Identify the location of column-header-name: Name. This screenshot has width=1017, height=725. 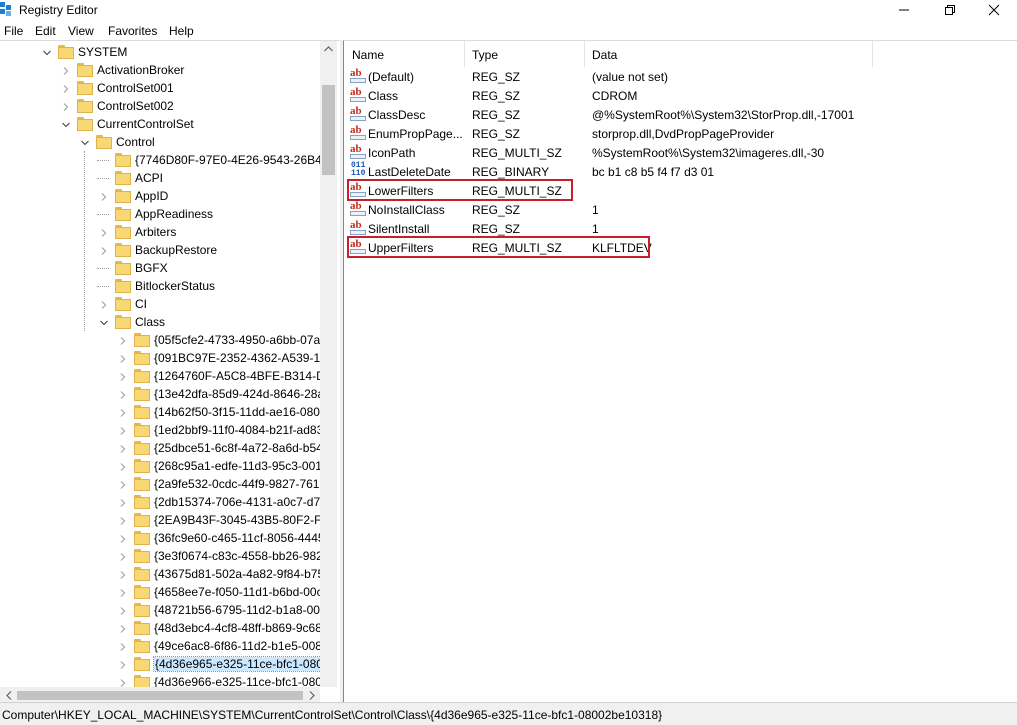
(404, 54).